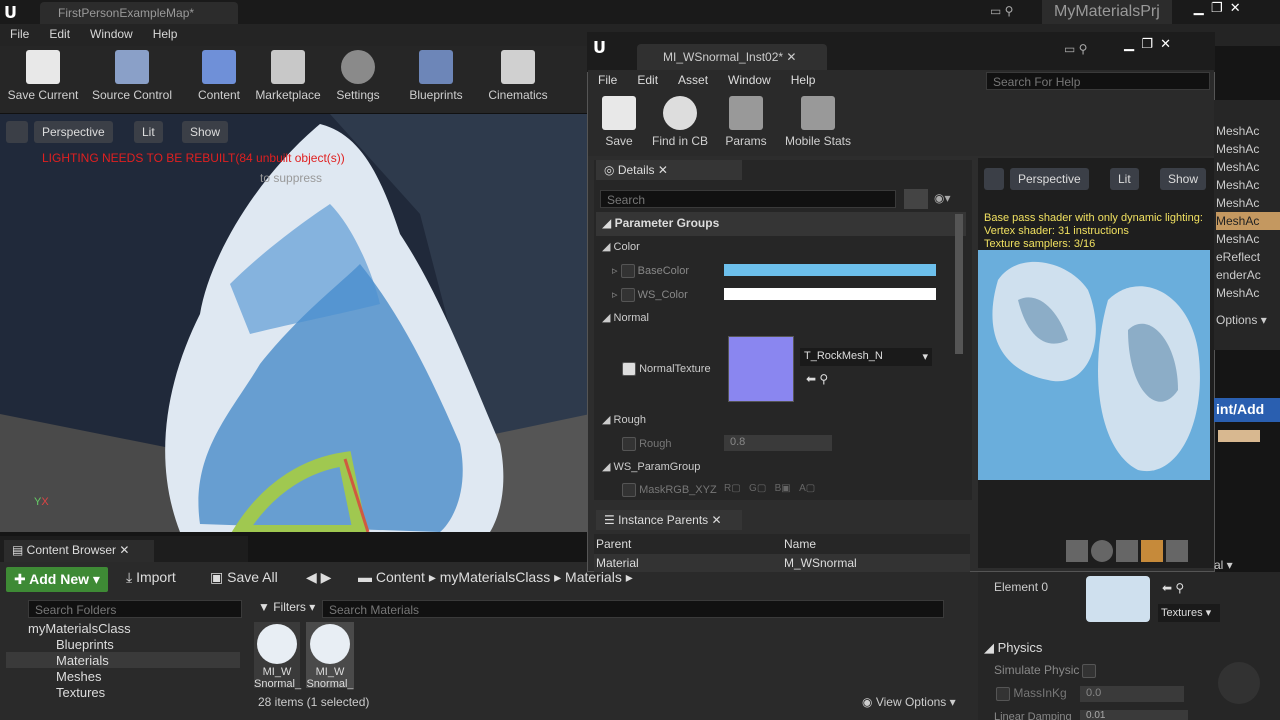  What do you see at coordinates (732, 57) in the screenshot?
I see `editor-tab: MI_WSnormal_Inst02* ✕` at bounding box center [732, 57].